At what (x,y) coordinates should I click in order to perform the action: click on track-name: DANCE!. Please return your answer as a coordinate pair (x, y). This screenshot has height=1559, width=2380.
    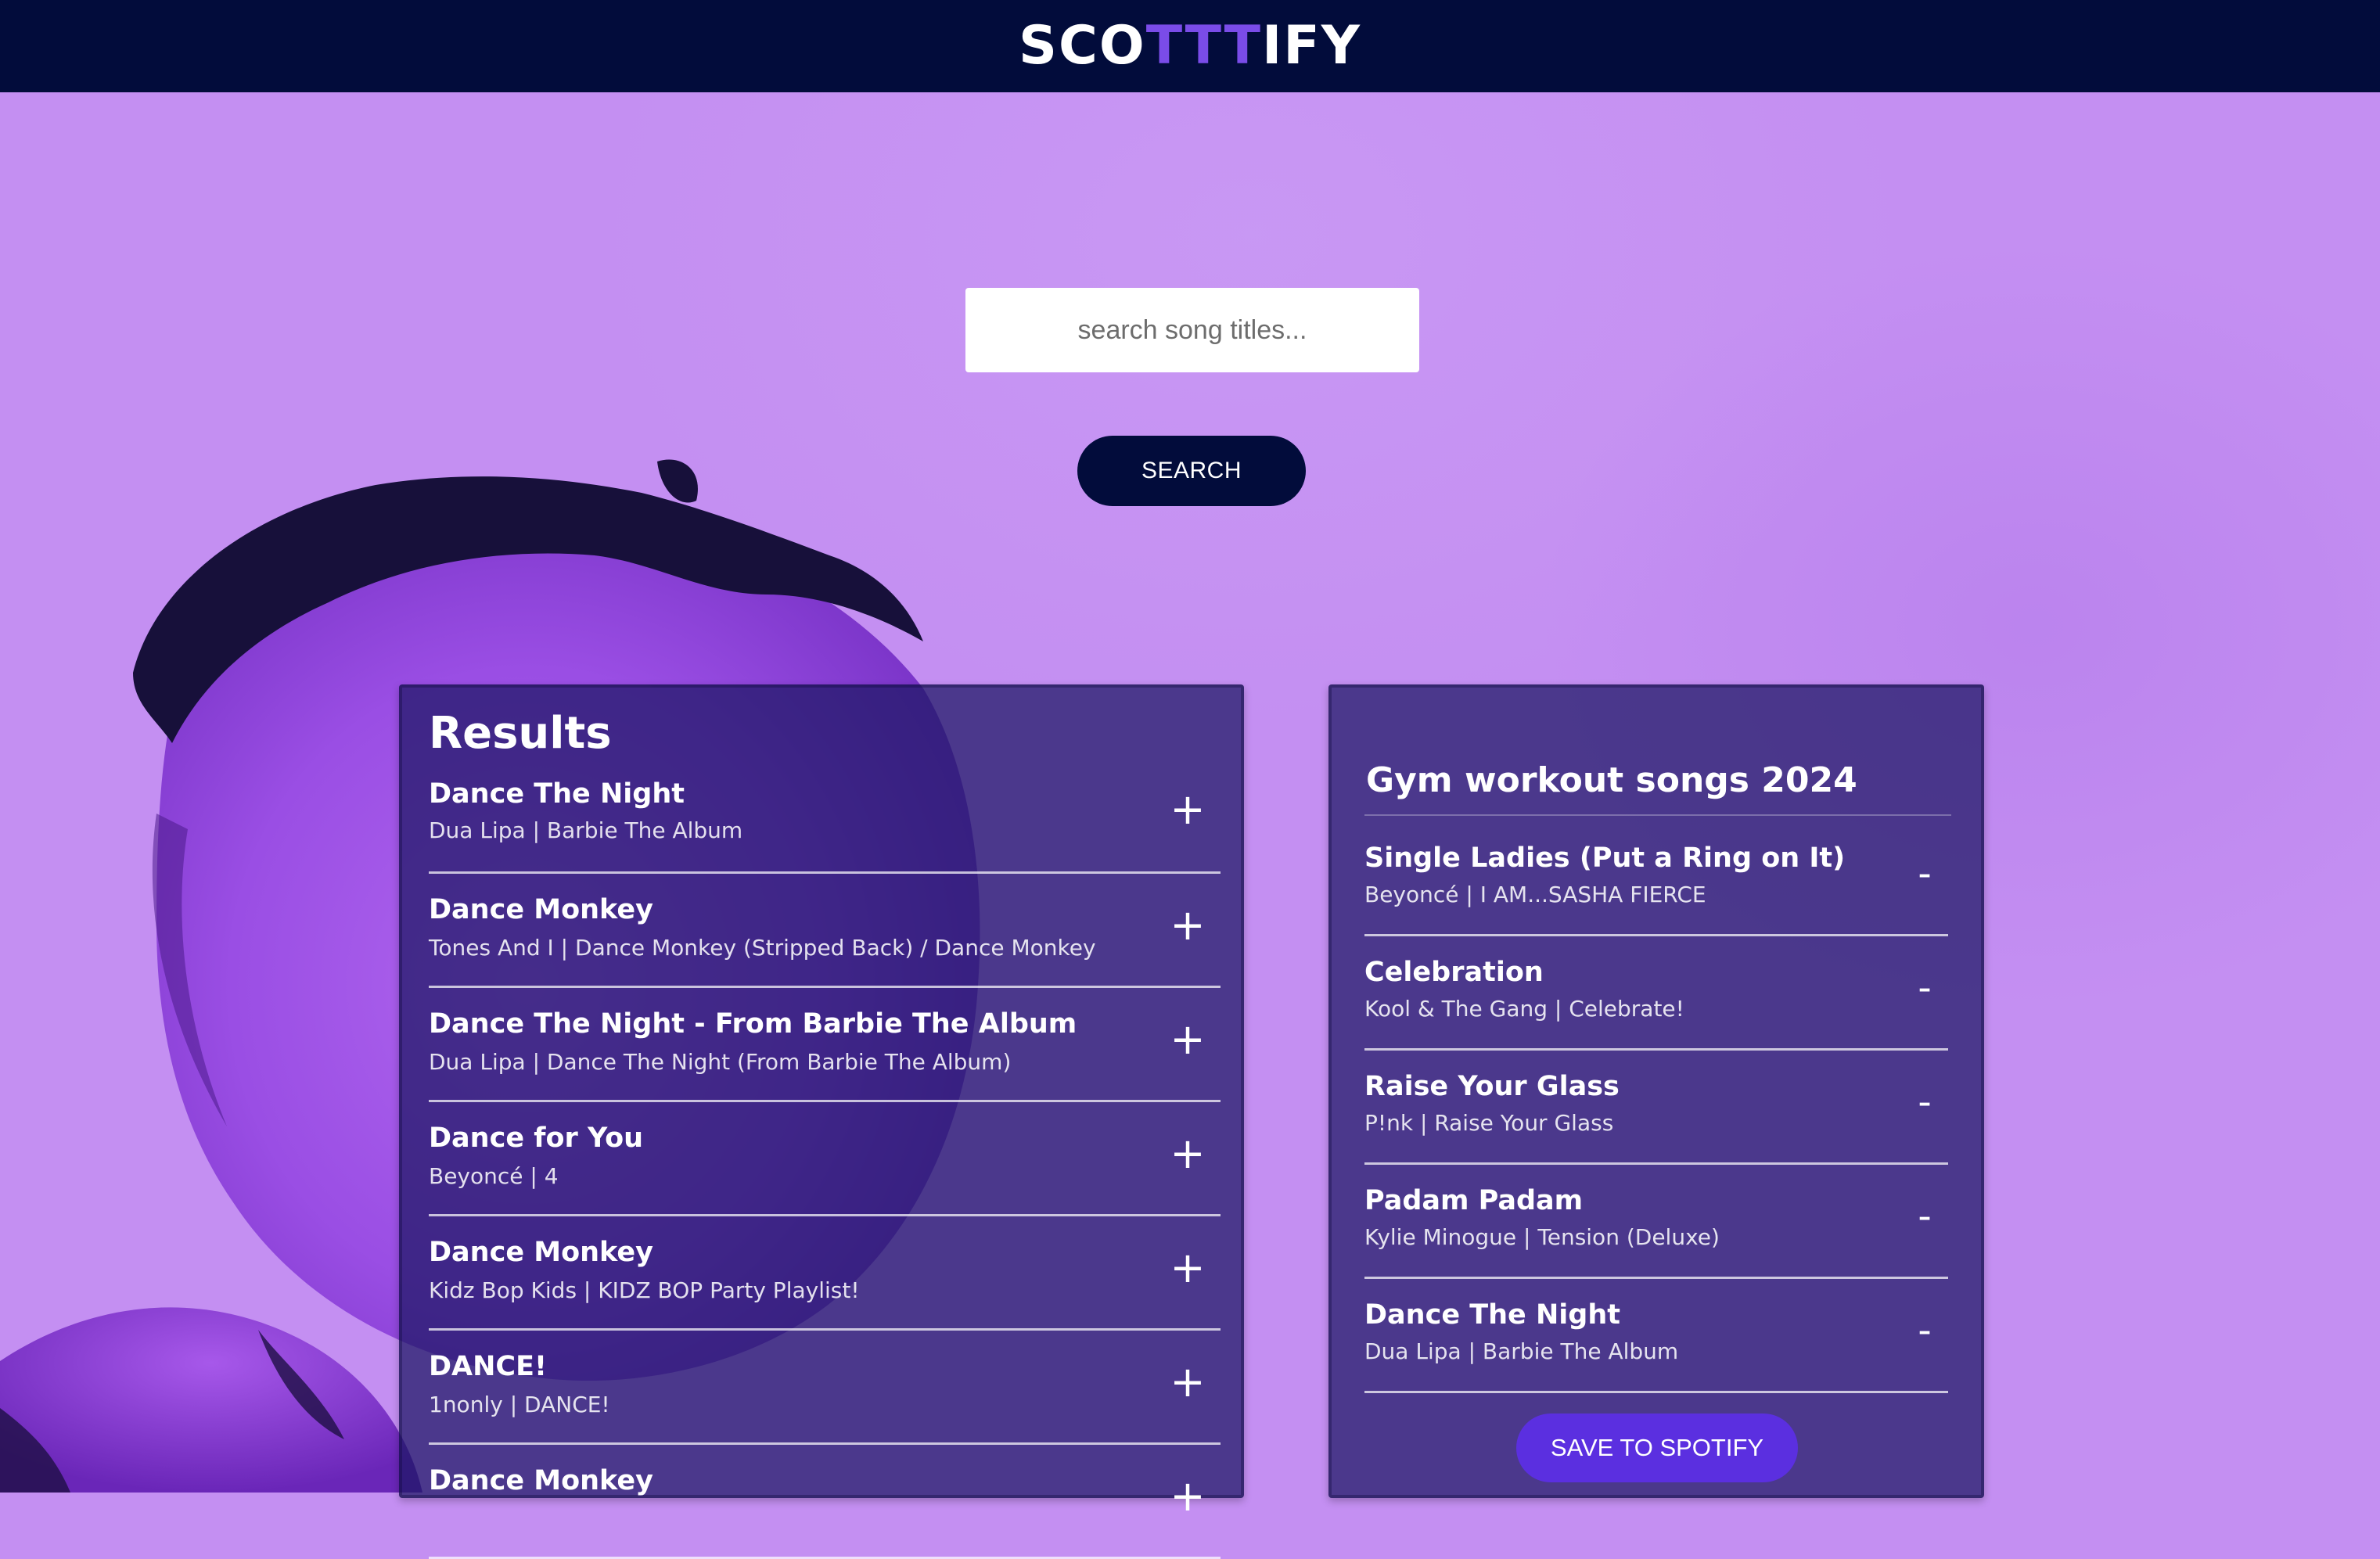
    Looking at the image, I should click on (488, 1366).